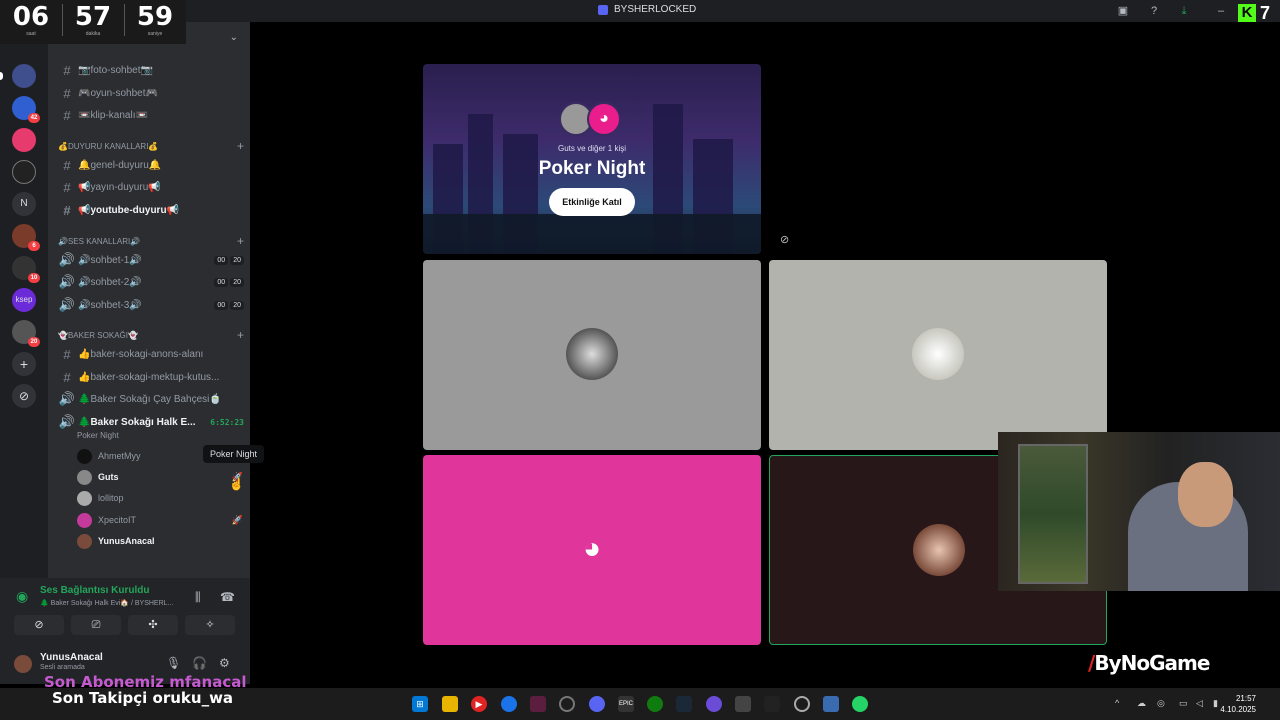  I want to click on voice-limit: 20, so click(237, 260).